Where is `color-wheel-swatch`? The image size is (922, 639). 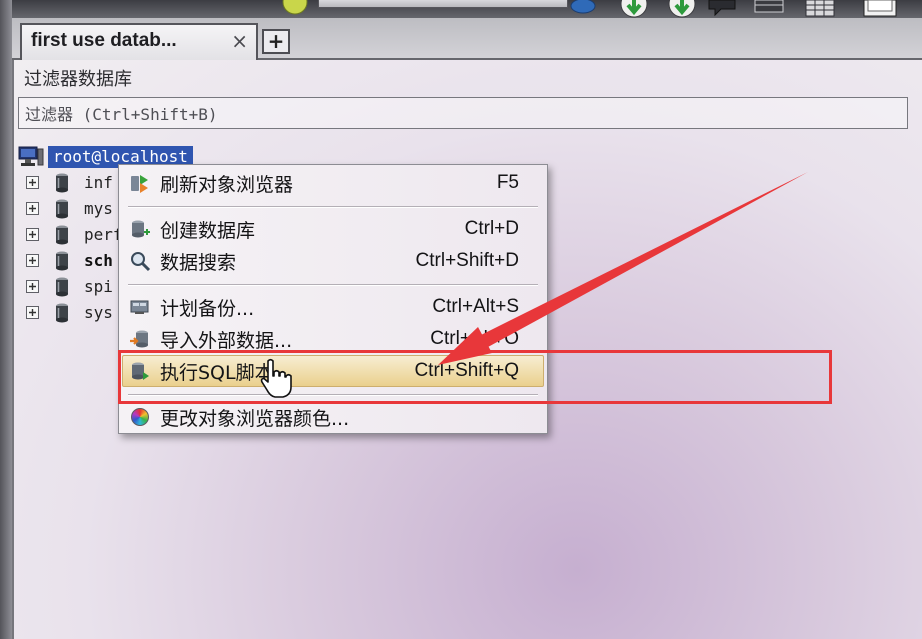 color-wheel-swatch is located at coordinates (140, 417).